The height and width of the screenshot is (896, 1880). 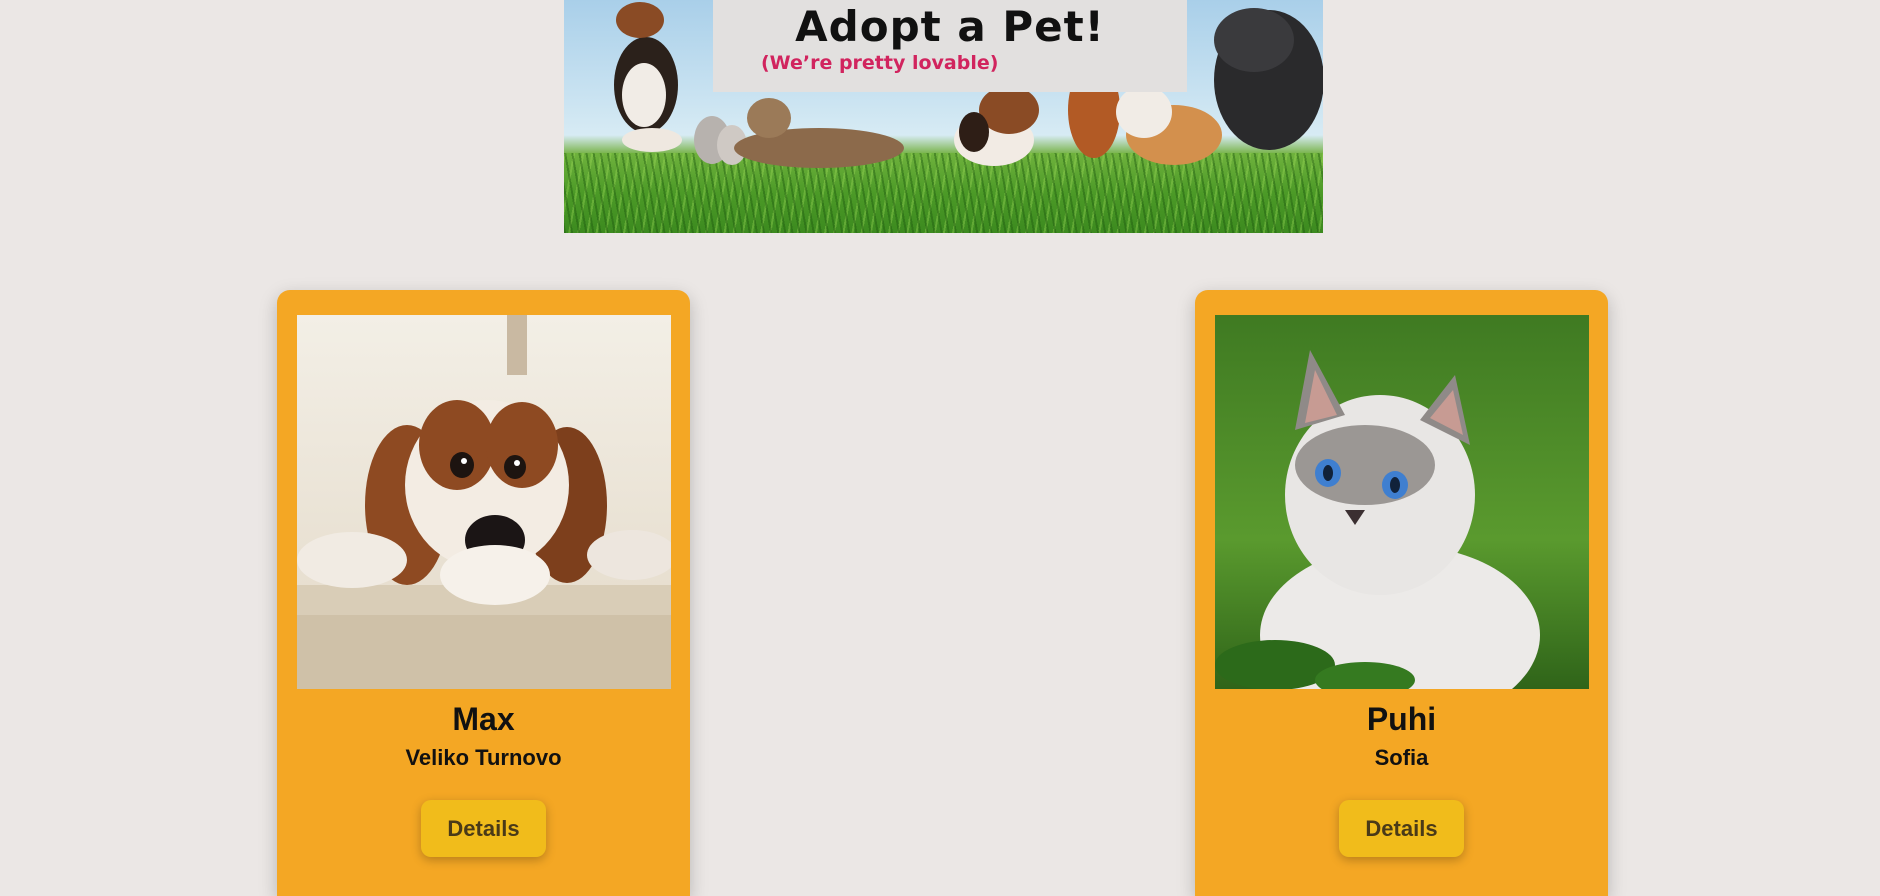 What do you see at coordinates (483, 828) in the screenshot?
I see `details-button-max: Details` at bounding box center [483, 828].